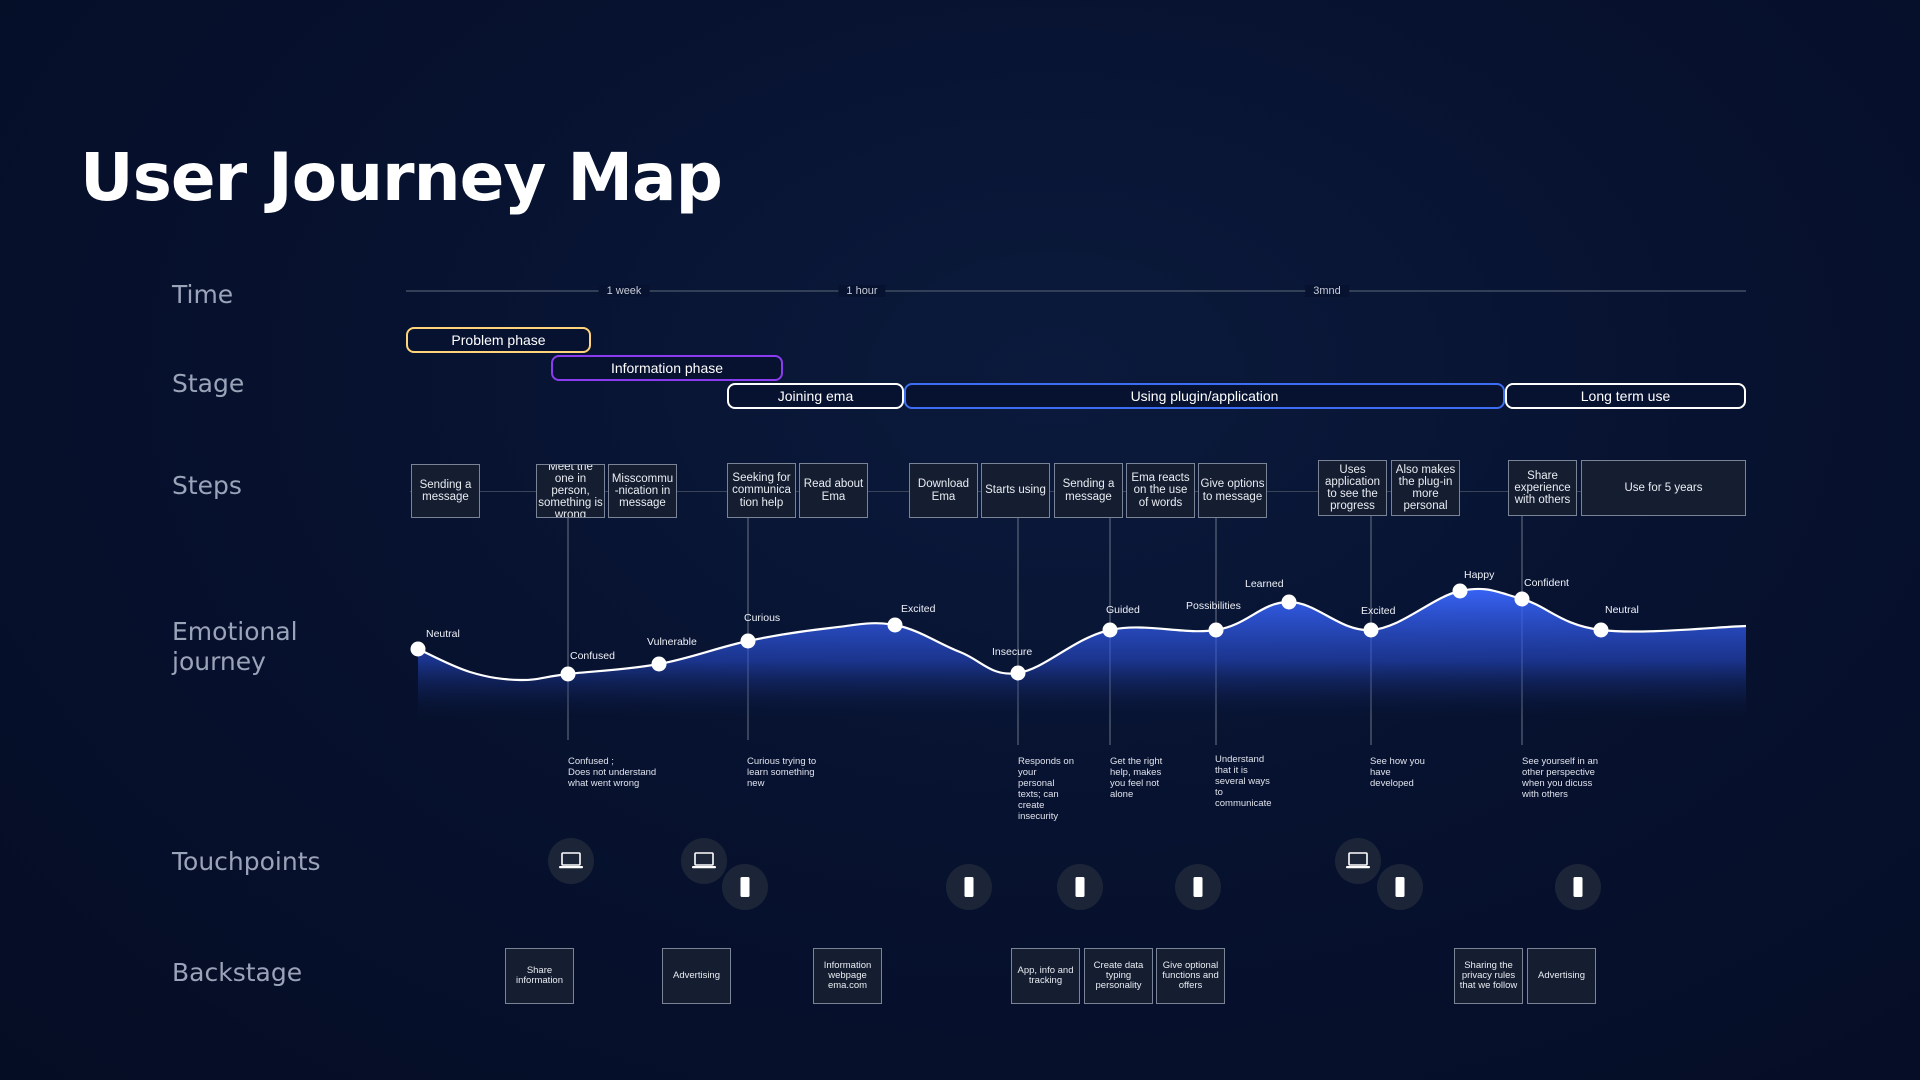  What do you see at coordinates (1118, 976) in the screenshot?
I see `backstage-box: Create data typing personality` at bounding box center [1118, 976].